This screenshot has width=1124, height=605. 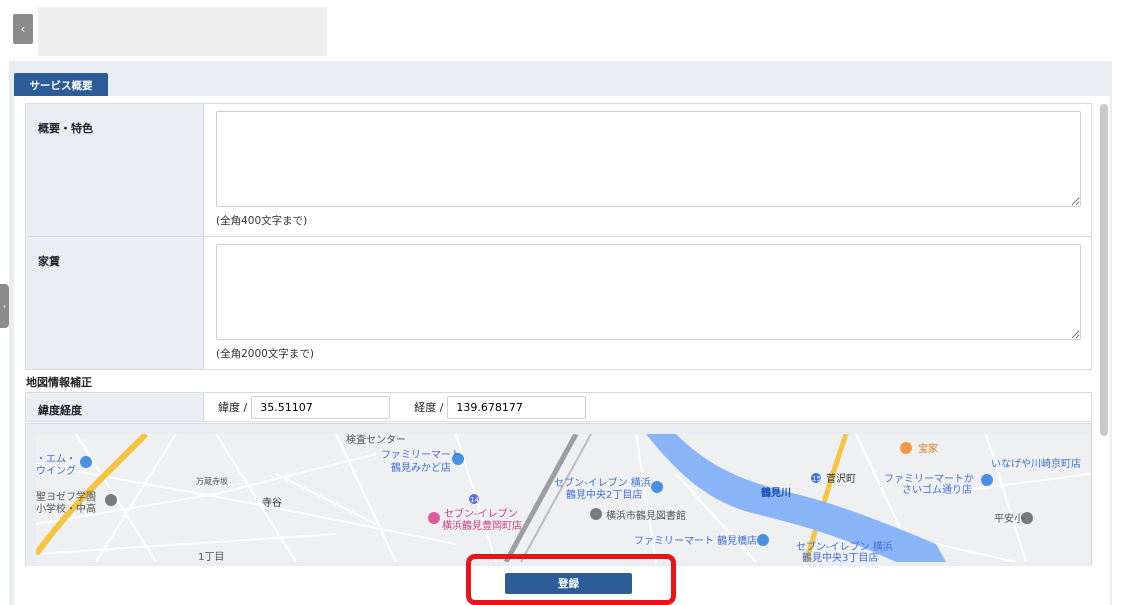 What do you see at coordinates (776, 492) in the screenshot?
I see `map-label-river: 鶴見川` at bounding box center [776, 492].